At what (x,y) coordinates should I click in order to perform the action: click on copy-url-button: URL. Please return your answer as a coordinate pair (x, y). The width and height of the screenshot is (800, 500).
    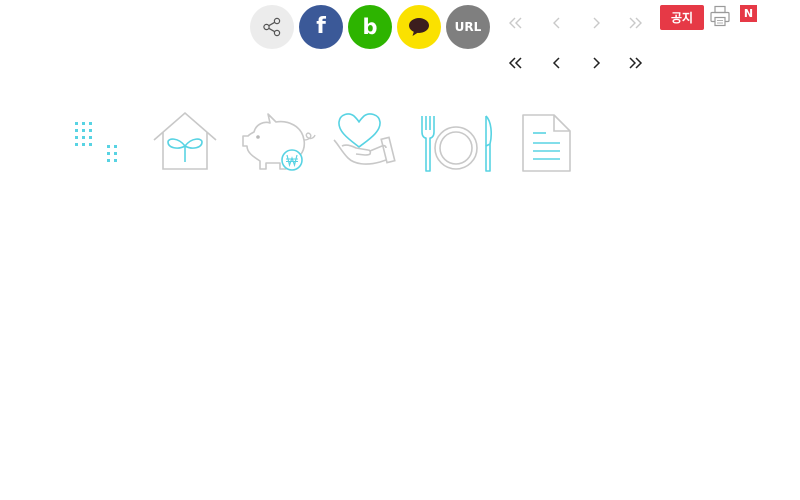
    Looking at the image, I should click on (468, 27).